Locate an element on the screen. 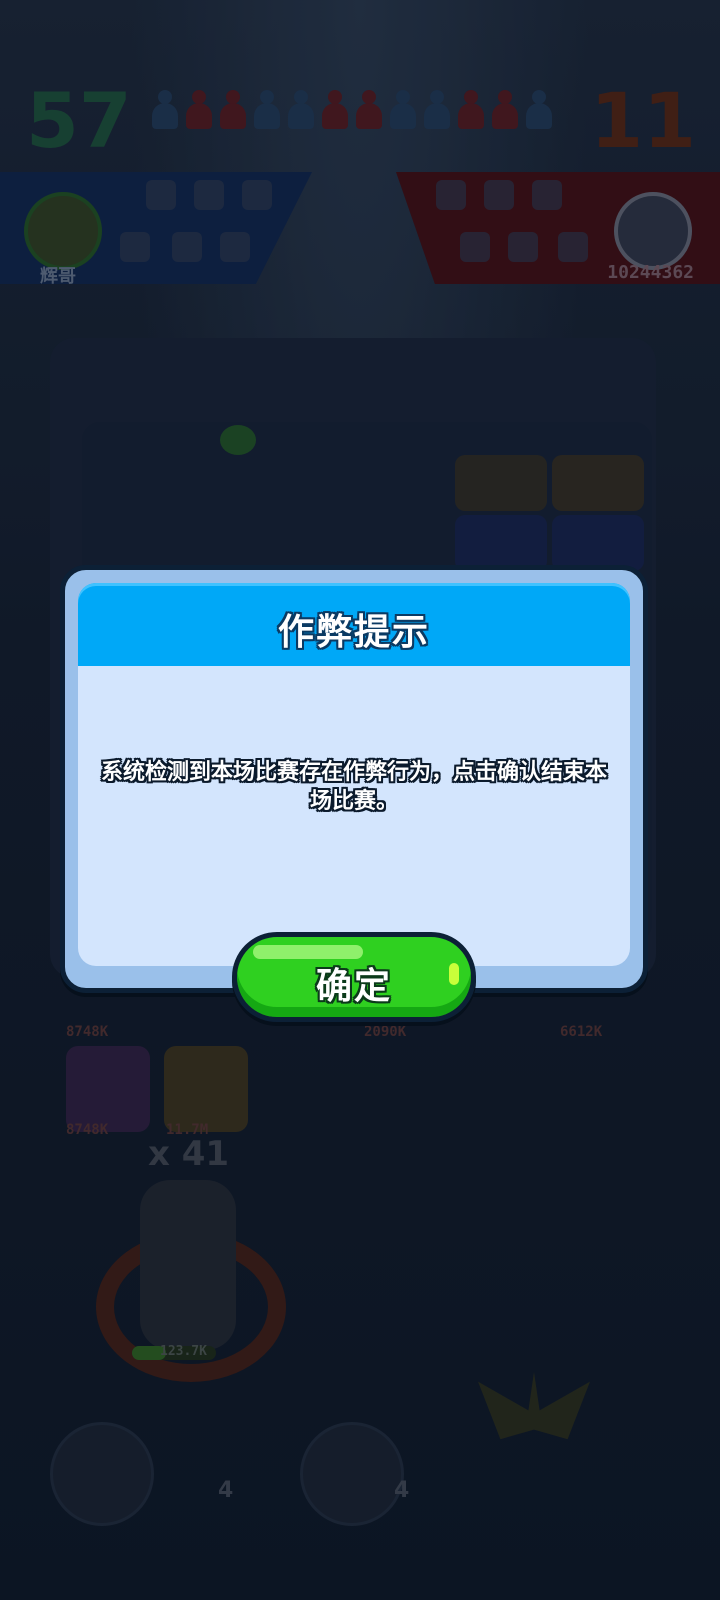 The height and width of the screenshot is (1600, 720). dialog-header: 作弊提示 is located at coordinates (354, 624).